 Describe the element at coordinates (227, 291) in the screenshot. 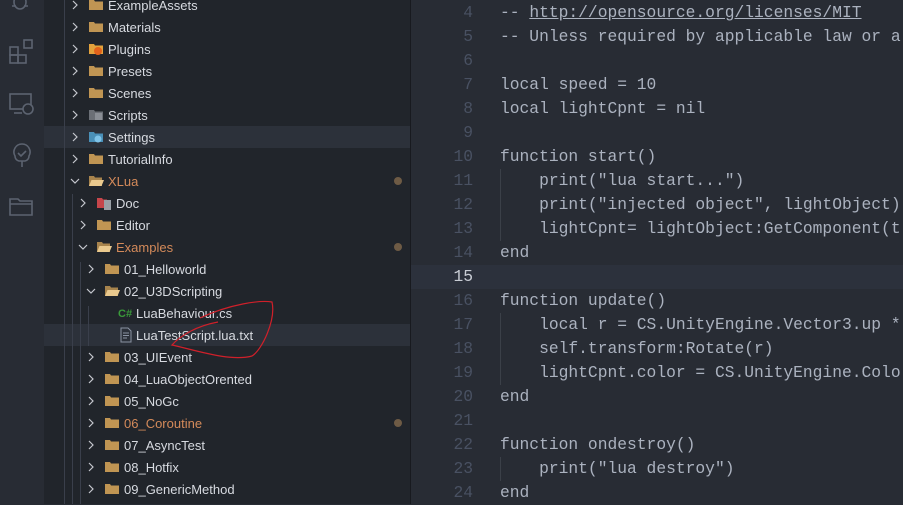

I see `folder-item: 02_U3DScripting` at that location.